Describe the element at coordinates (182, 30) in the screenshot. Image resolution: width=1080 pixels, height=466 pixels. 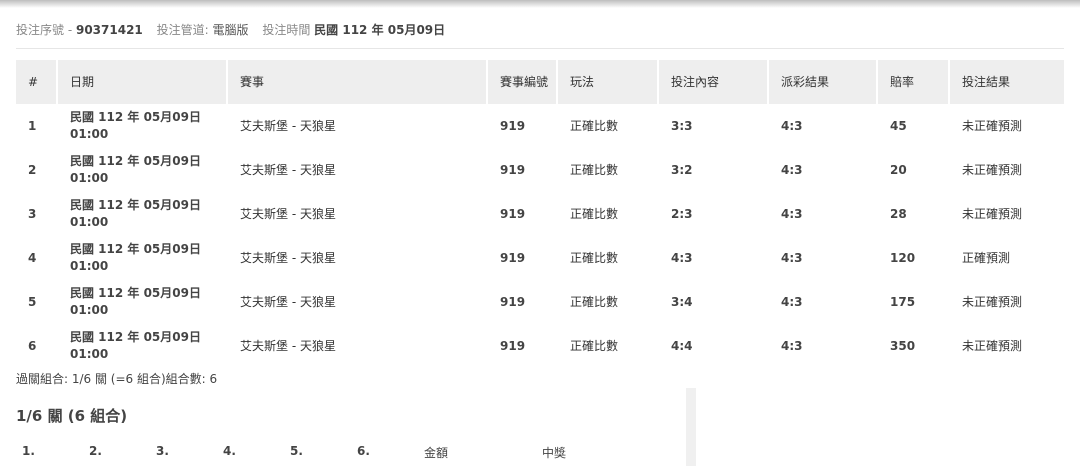
I see `channel-label: 投注管道:` at that location.